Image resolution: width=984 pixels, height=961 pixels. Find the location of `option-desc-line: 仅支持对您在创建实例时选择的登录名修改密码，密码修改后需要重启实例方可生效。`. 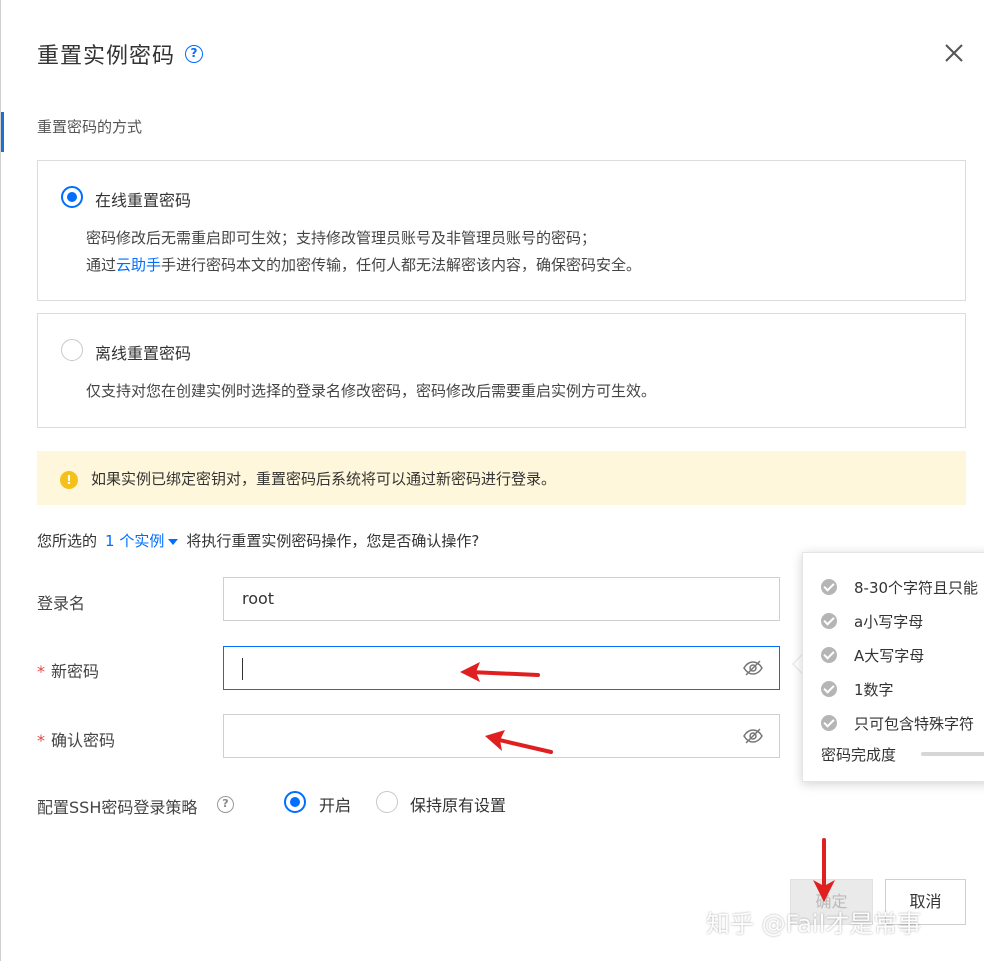

option-desc-line: 仅支持对您在创建实例时选择的登录名修改密码，密码修改后需要重启实例方可生效。 is located at coordinates (371, 391).